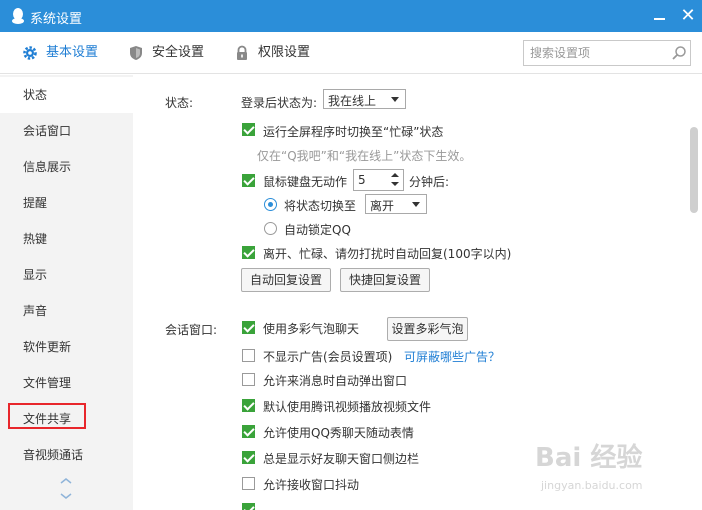  Describe the element at coordinates (66, 455) in the screenshot. I see `sidebar-item-av-call: 音视频通话` at that location.